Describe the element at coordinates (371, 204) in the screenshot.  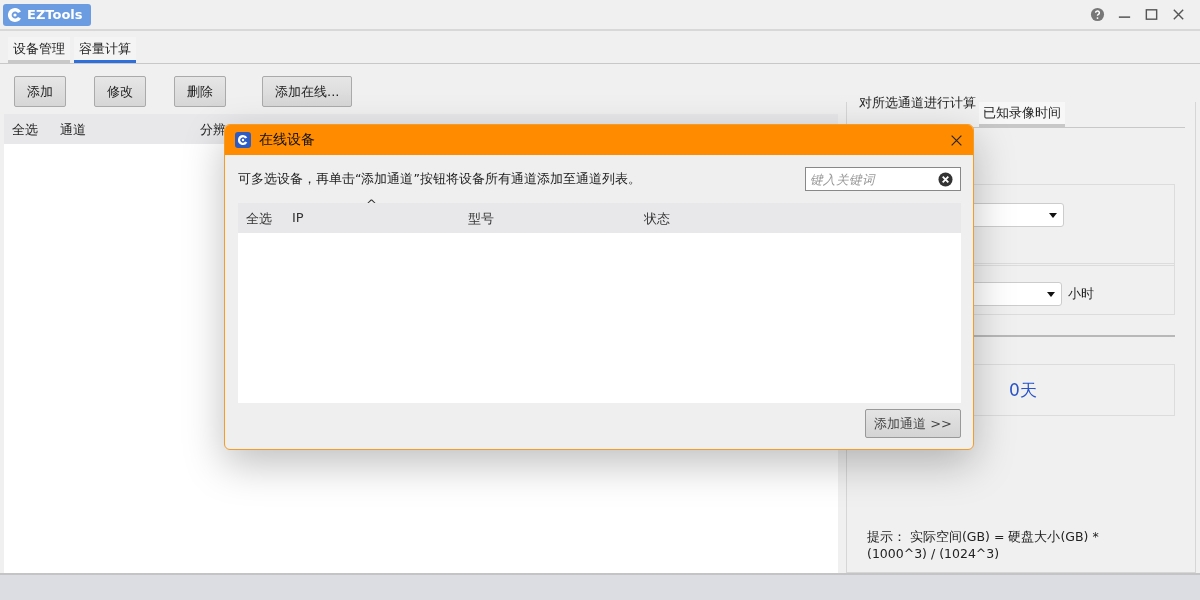
I see `sort-indicator: ^` at that location.